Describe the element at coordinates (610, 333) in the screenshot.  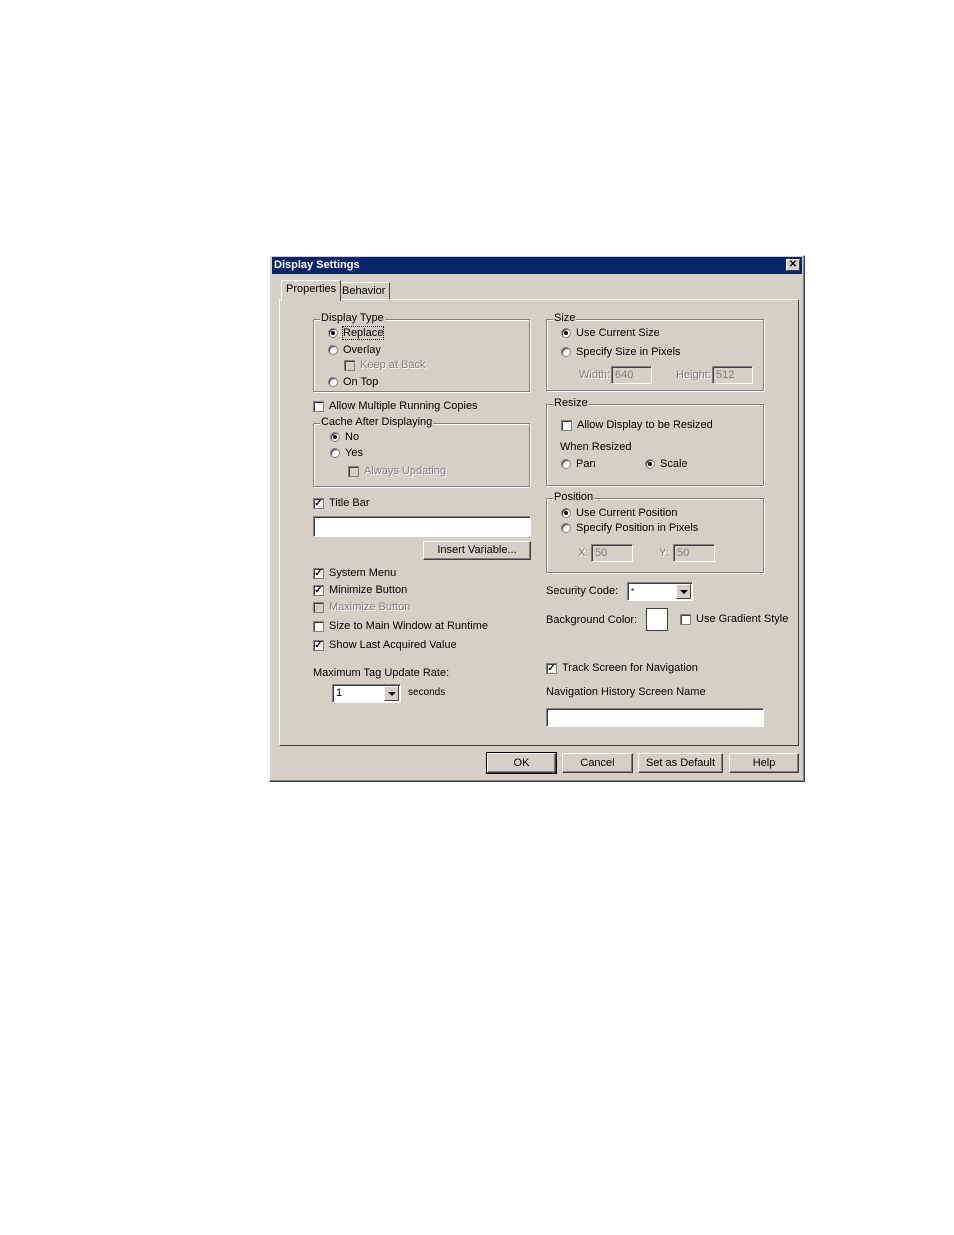
I see `radio-use-current-size: Use Current Size` at that location.